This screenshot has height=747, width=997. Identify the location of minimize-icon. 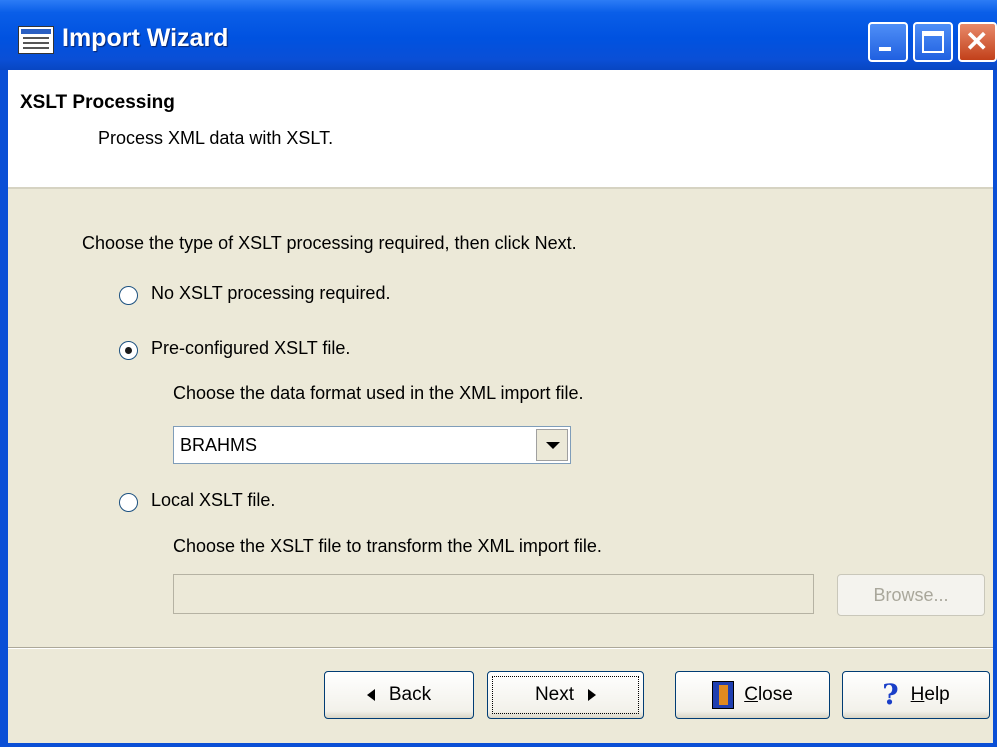
(885, 49).